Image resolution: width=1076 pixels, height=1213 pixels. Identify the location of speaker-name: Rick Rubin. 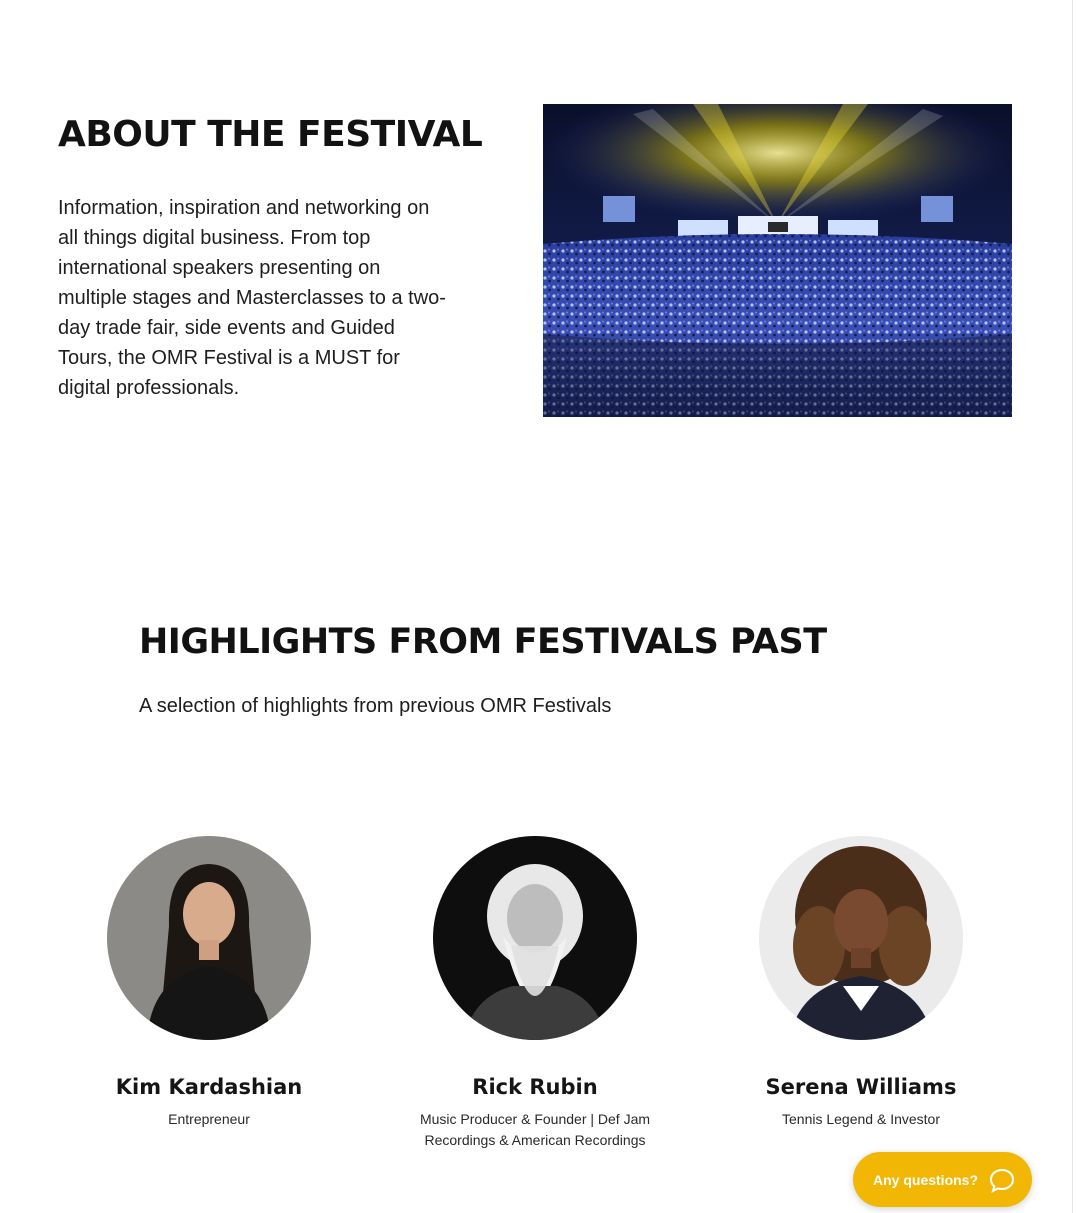
(535, 1087).